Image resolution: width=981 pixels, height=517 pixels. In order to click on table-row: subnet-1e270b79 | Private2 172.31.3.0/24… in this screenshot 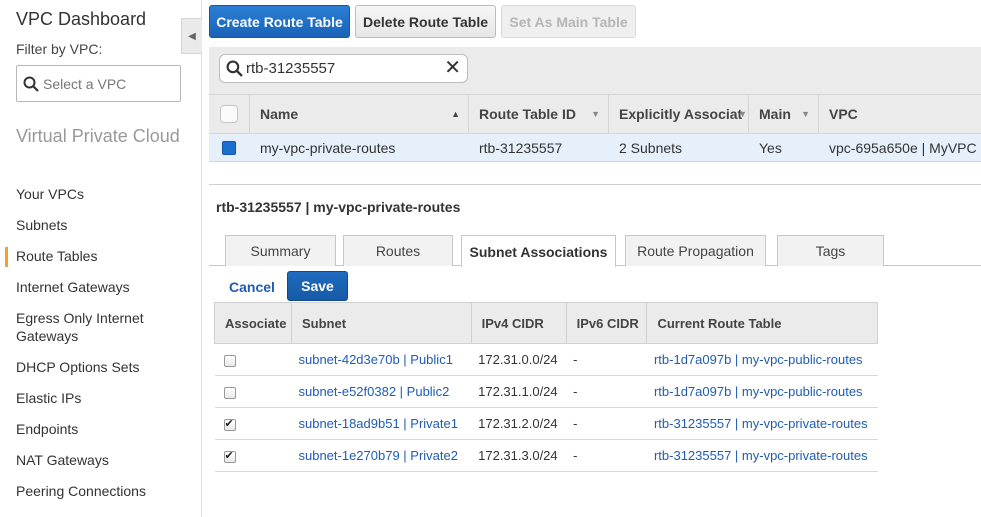, I will do `click(546, 455)`.